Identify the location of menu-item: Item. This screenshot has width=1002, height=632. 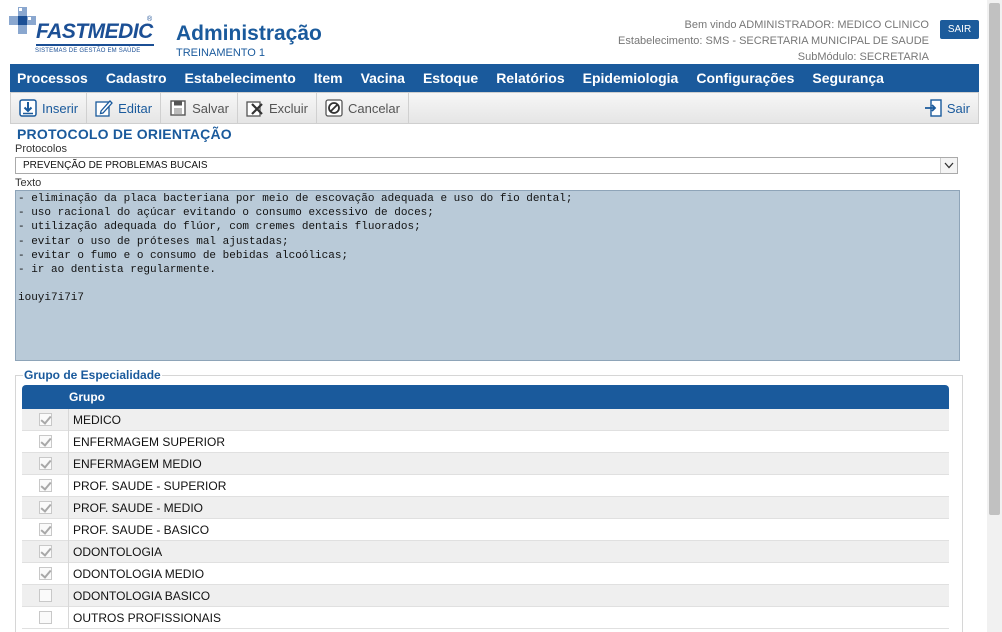
(329, 78).